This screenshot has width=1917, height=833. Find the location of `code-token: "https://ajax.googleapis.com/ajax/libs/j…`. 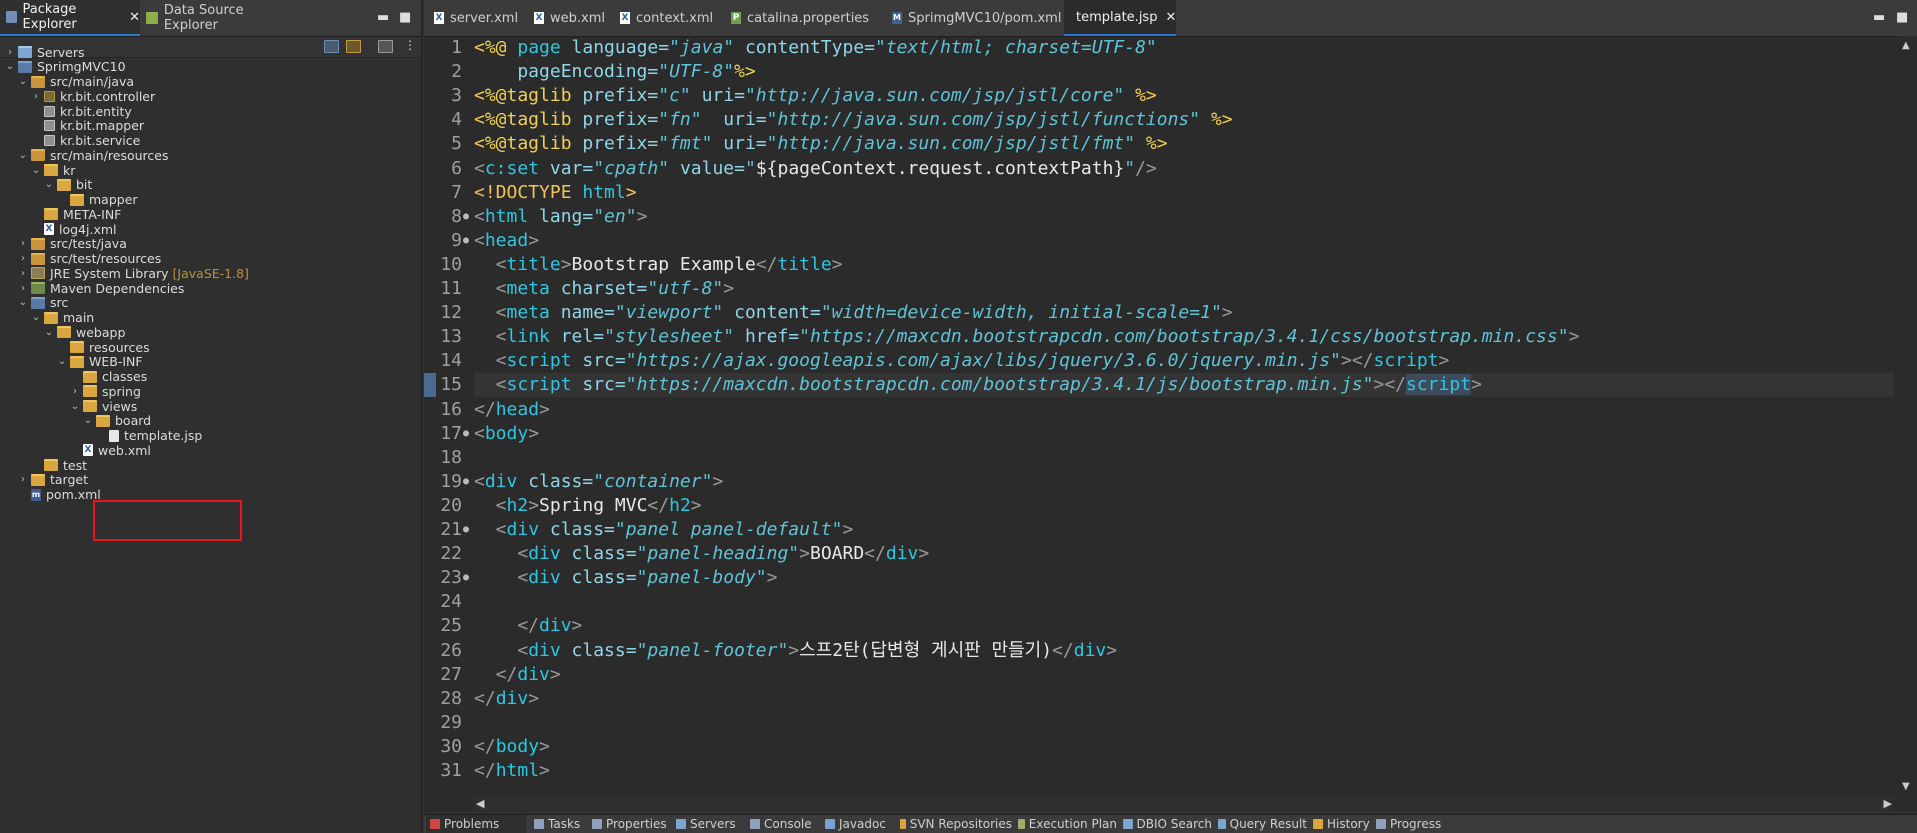

code-token: "https://ajax.googleapis.com/ajax/libs/j… is located at coordinates (983, 361).